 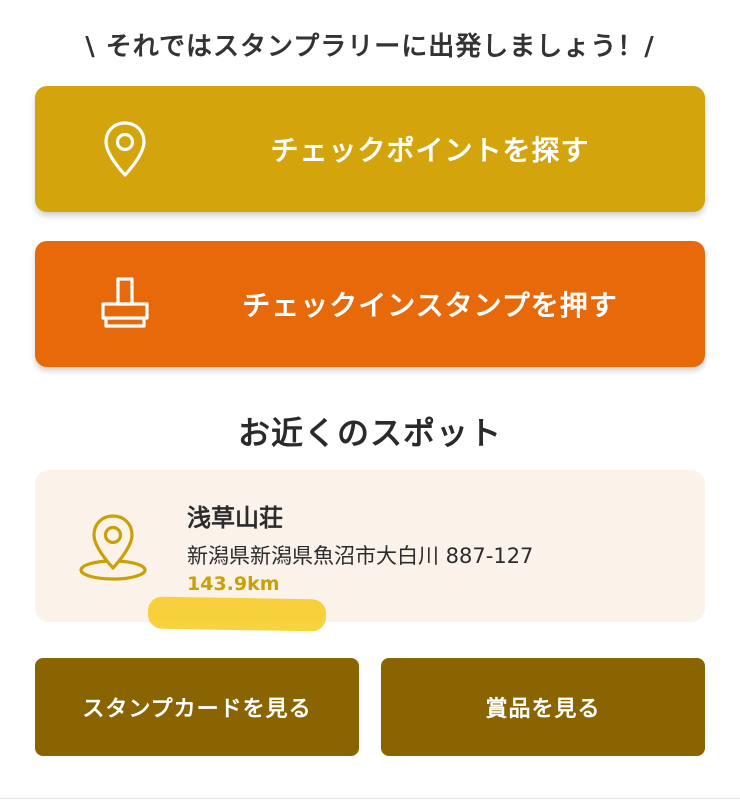 What do you see at coordinates (125, 302) in the screenshot?
I see `stamp-icon` at bounding box center [125, 302].